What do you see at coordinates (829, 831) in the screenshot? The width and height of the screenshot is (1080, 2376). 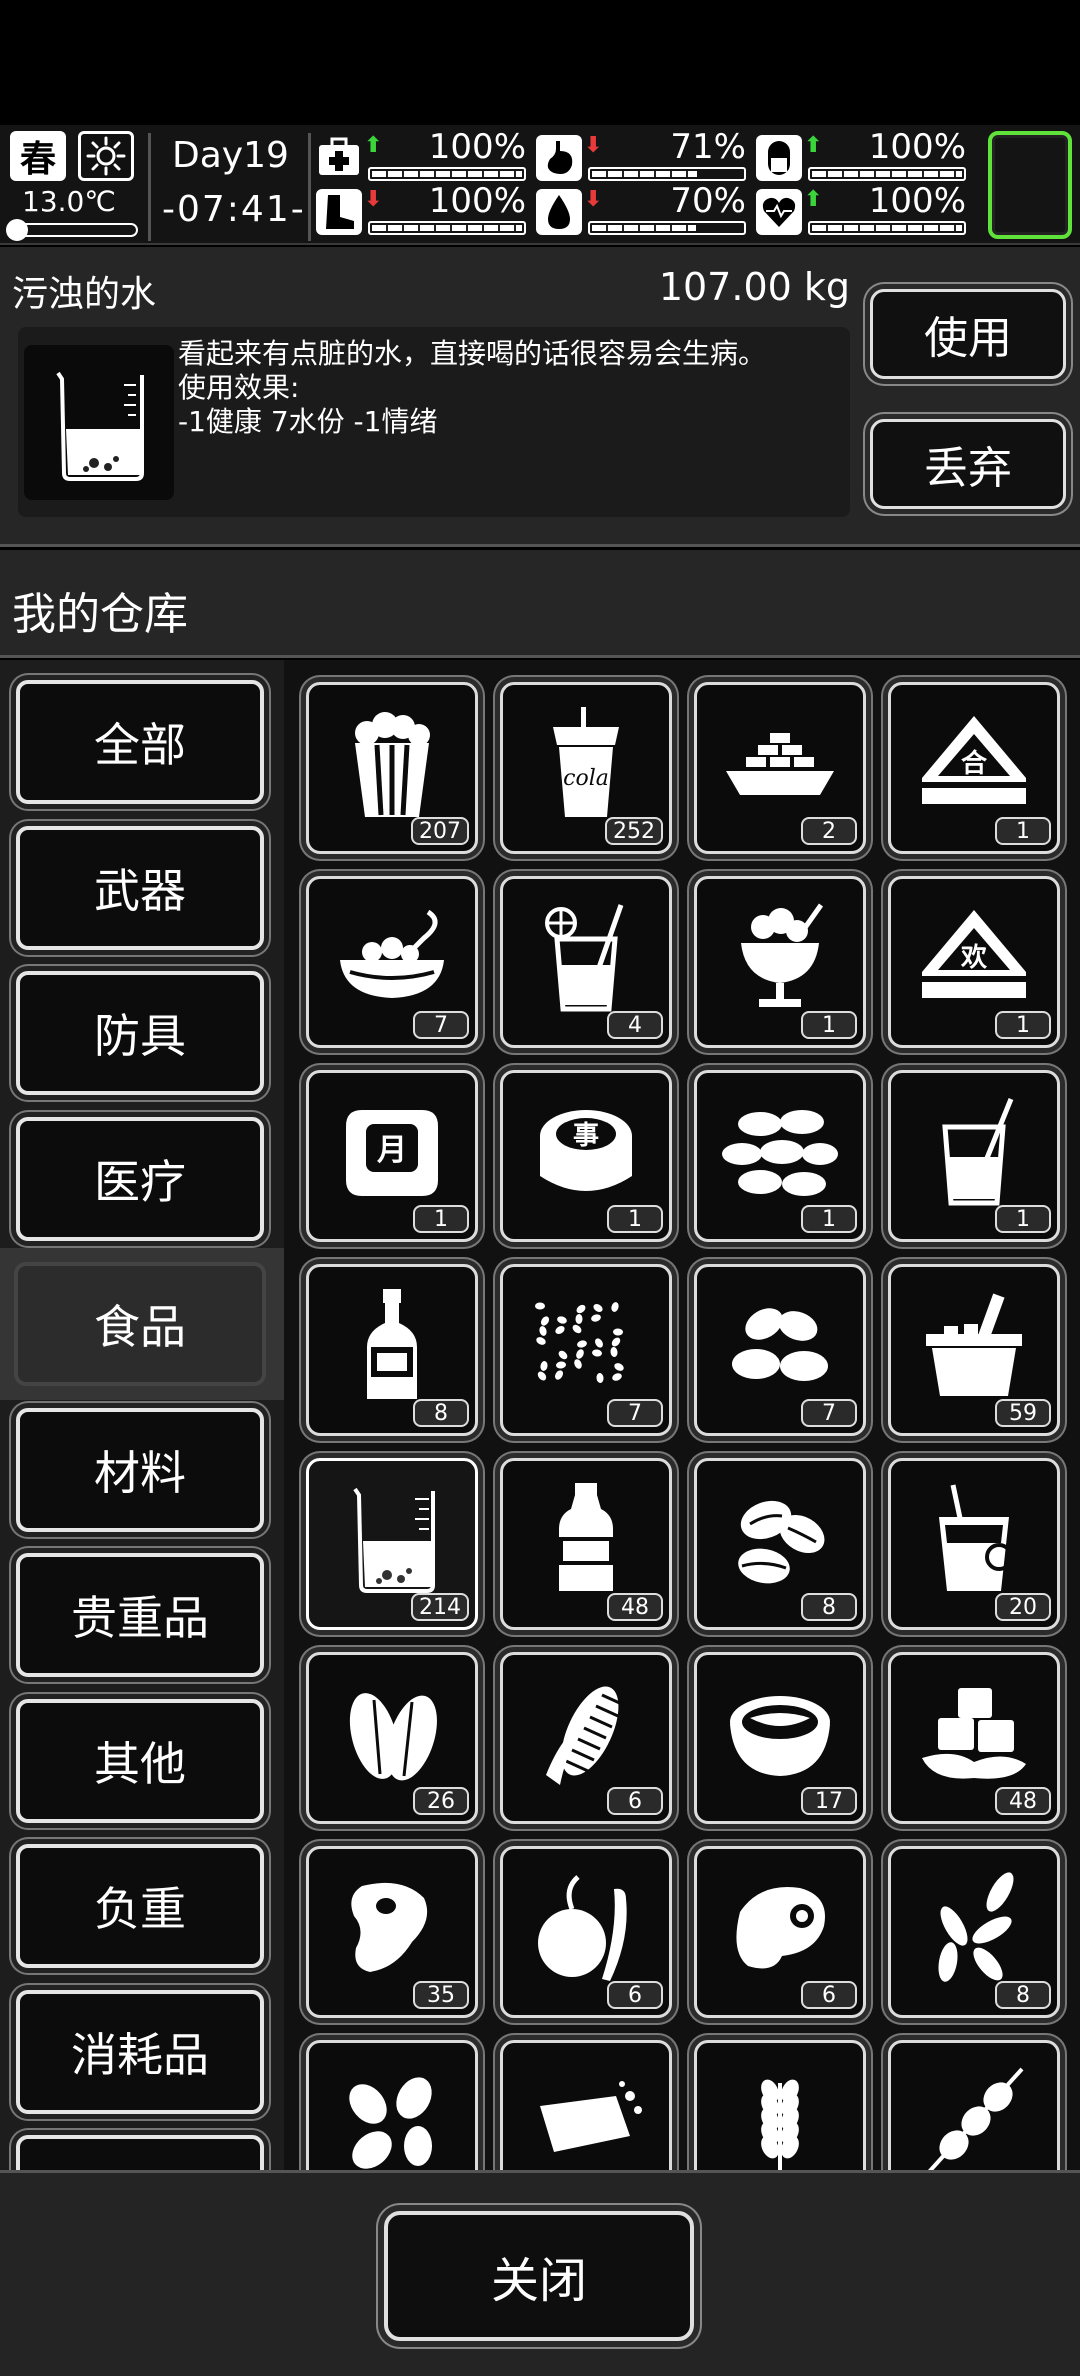 I see `item-count-badge: 2` at bounding box center [829, 831].